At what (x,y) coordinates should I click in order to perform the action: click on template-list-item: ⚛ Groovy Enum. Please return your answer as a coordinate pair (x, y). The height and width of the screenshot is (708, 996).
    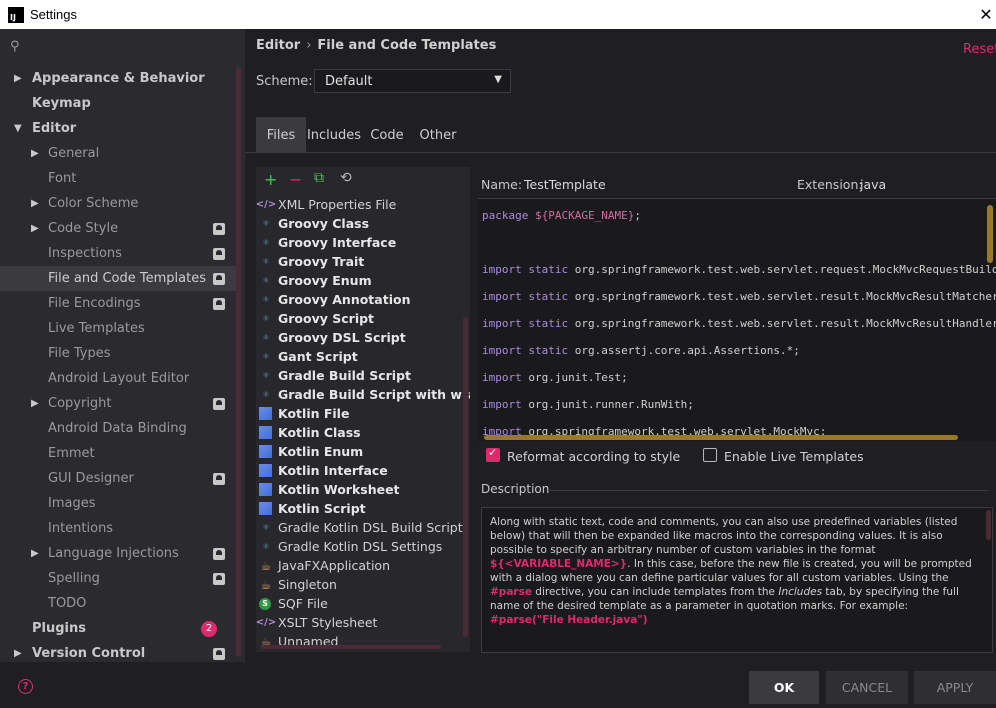
    Looking at the image, I should click on (363, 280).